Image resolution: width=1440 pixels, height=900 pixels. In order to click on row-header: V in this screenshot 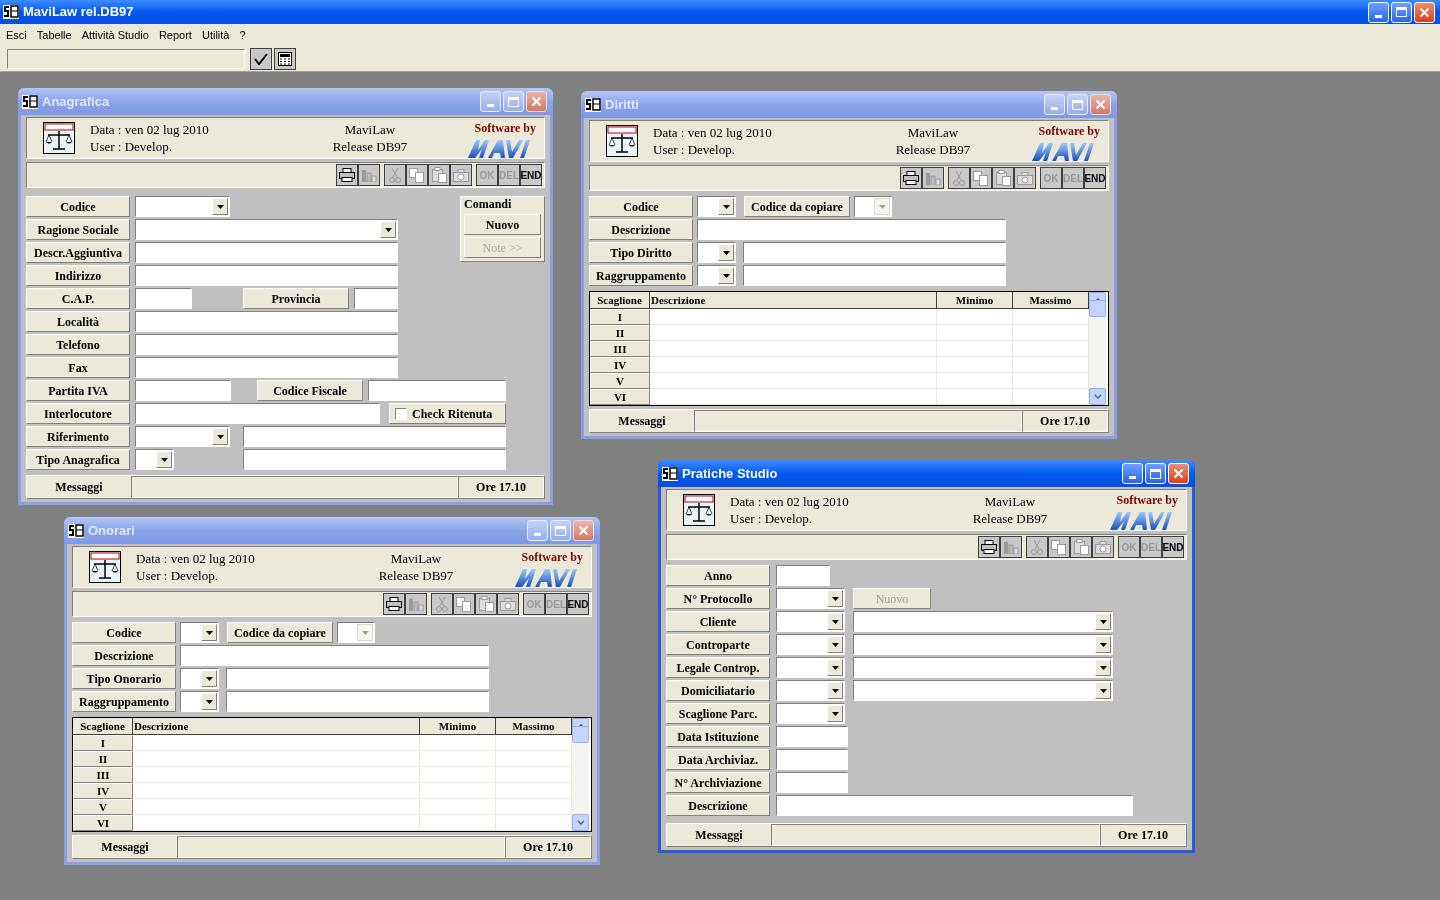, I will do `click(620, 381)`.